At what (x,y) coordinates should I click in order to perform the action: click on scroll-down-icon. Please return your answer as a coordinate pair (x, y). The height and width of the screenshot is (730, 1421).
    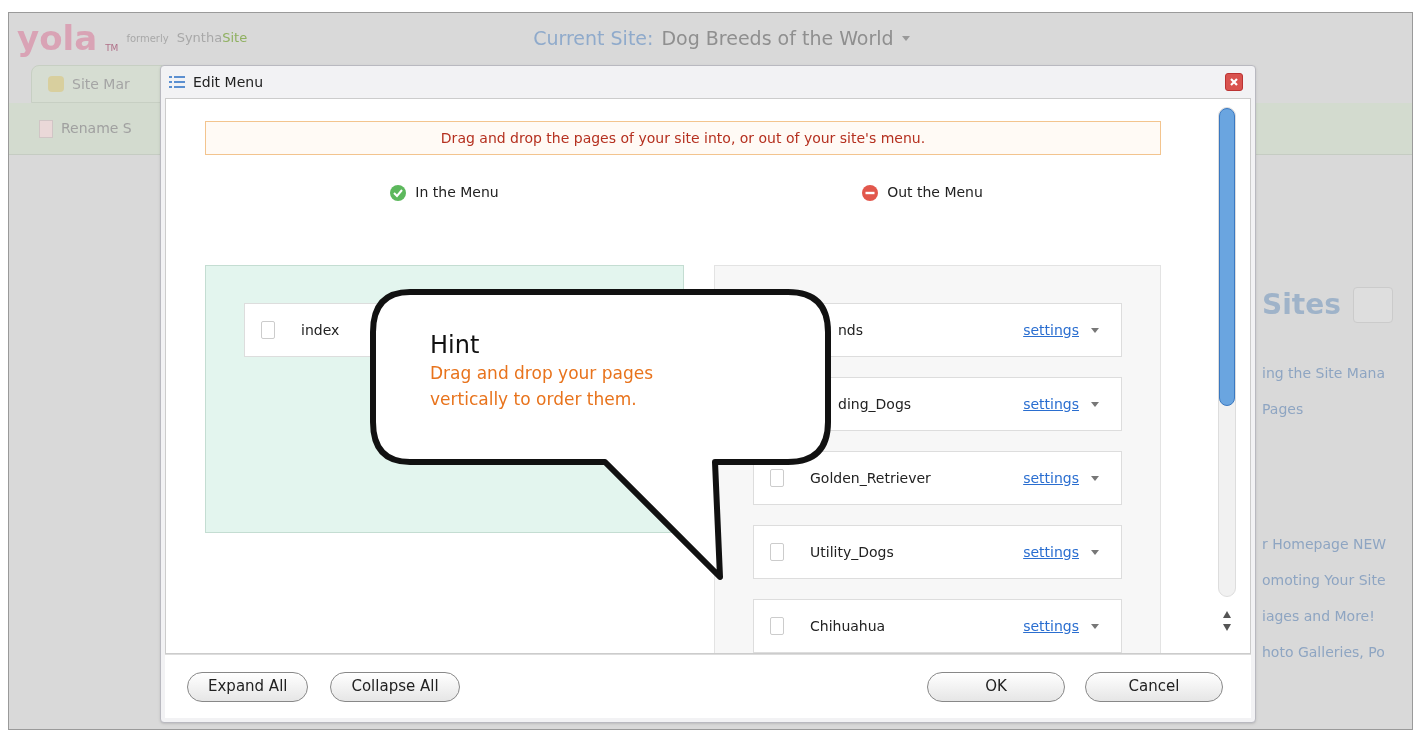
    Looking at the image, I should click on (1227, 627).